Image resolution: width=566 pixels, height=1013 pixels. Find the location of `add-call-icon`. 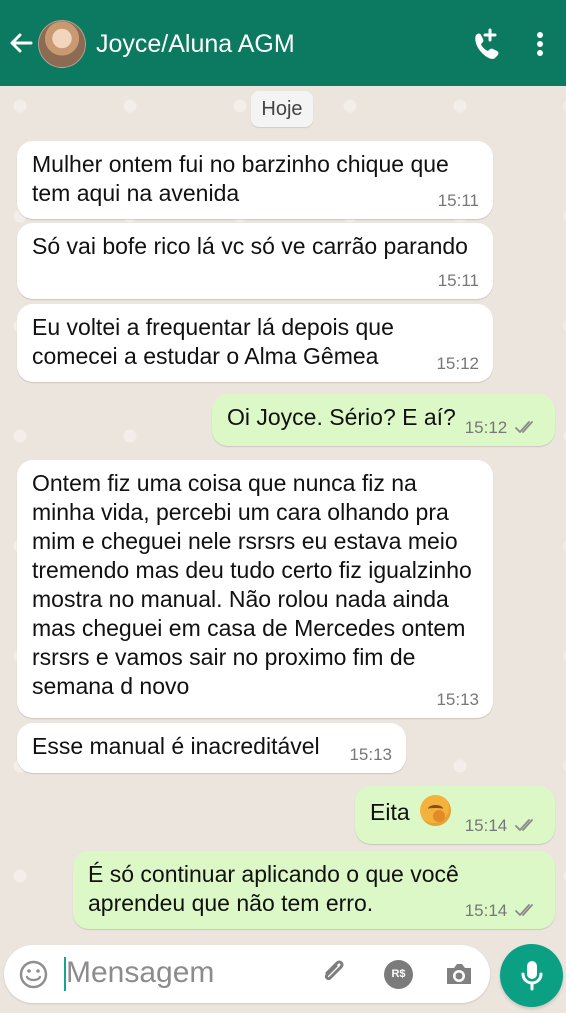

add-call-icon is located at coordinates (483, 44).